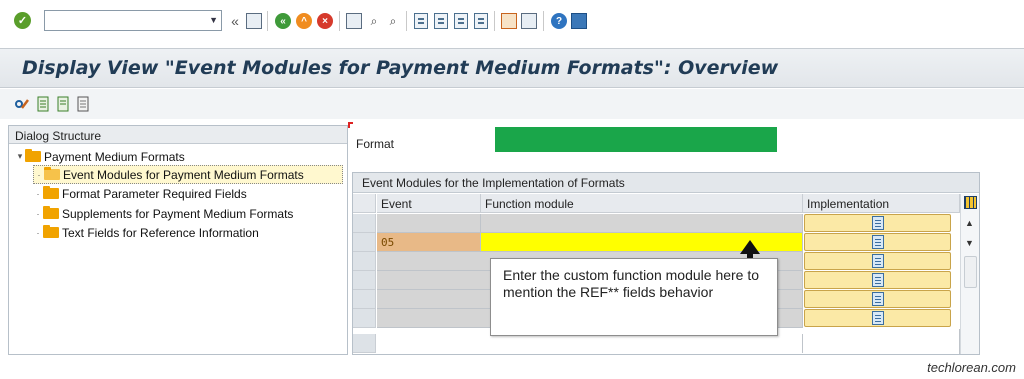 The height and width of the screenshot is (379, 1024). I want to click on select-block-icon, so click(64, 104).